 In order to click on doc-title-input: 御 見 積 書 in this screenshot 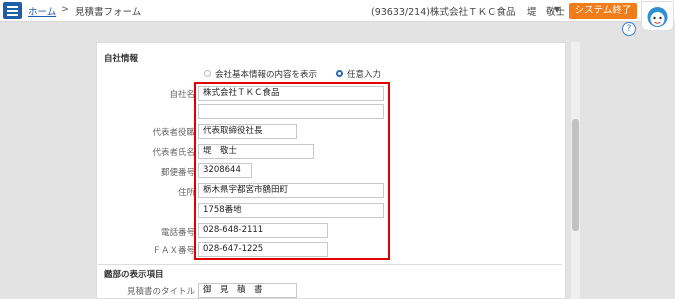, I will do `click(247, 290)`.